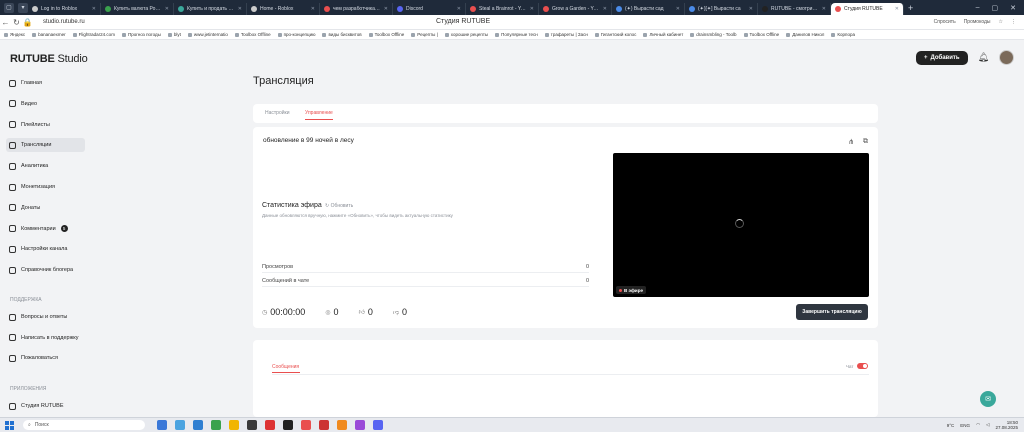 Image resolution: width=1024 pixels, height=432 pixels. I want to click on bookmark-item: Прогноз погоды, so click(141, 34).